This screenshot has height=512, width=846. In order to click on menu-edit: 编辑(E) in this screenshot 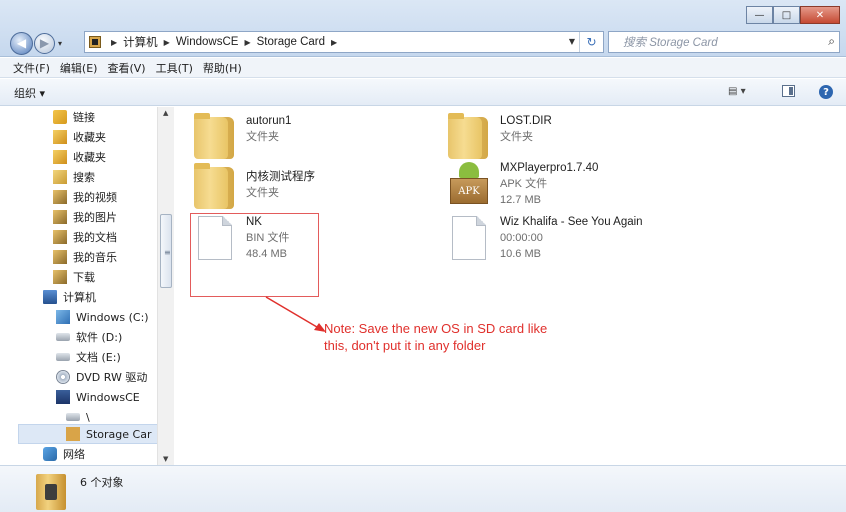, I will do `click(79, 68)`.